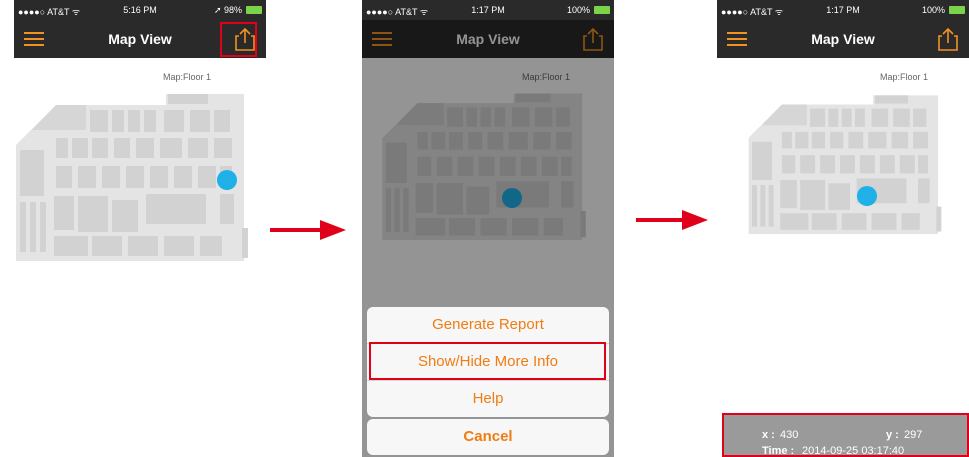 The image size is (969, 457). Describe the element at coordinates (488, 399) in the screenshot. I see `help-button: Help` at that location.